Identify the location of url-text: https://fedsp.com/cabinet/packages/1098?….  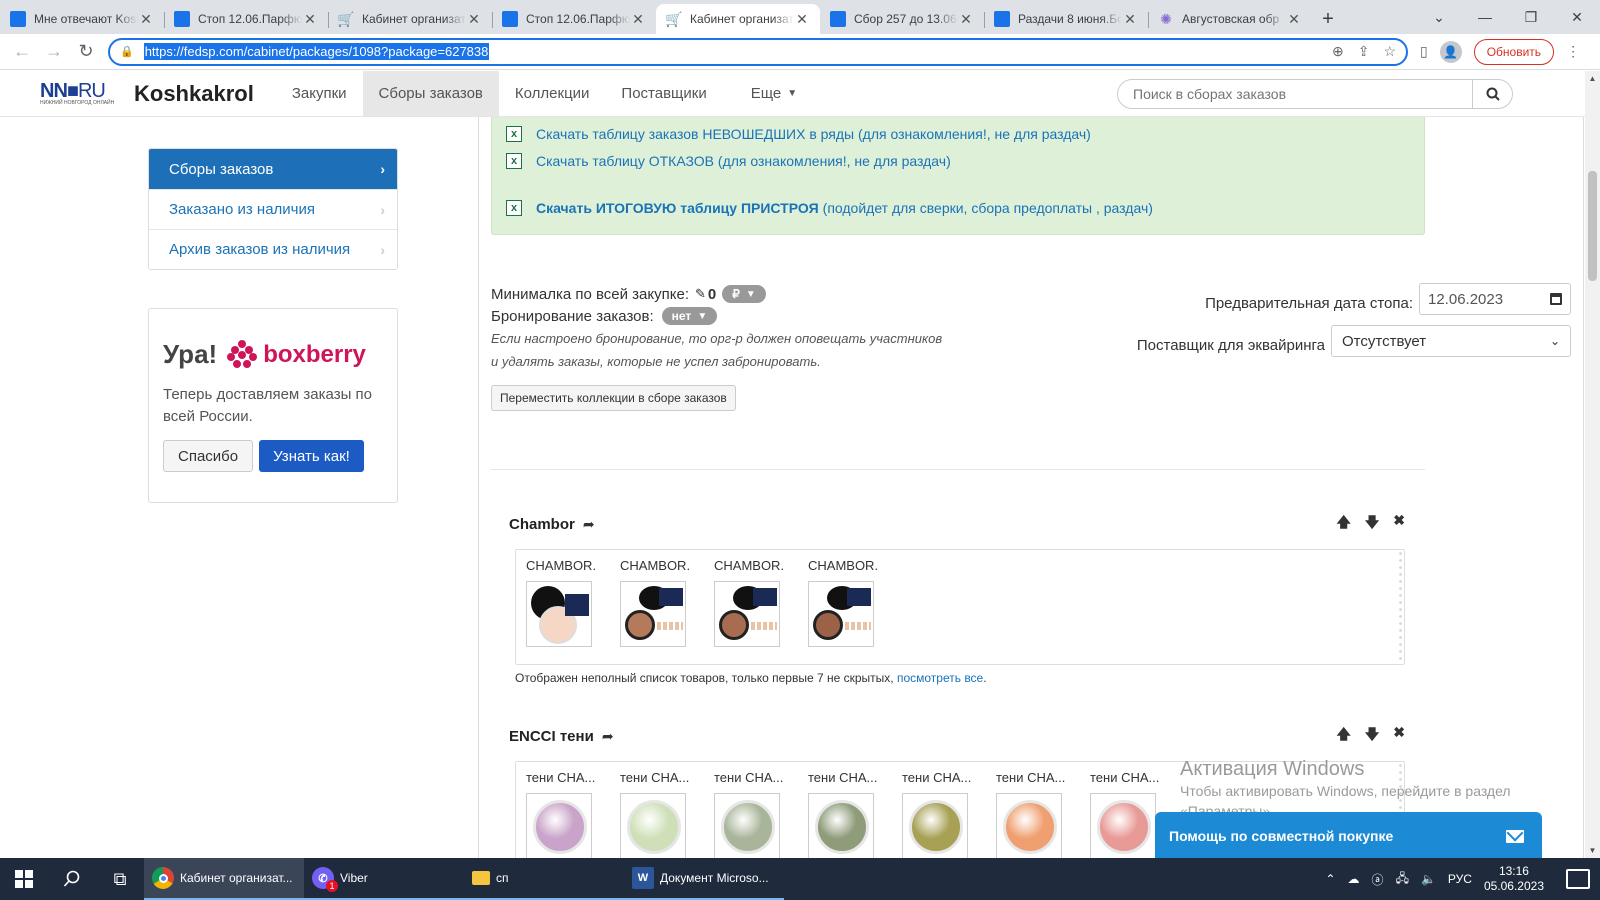
(316, 51).